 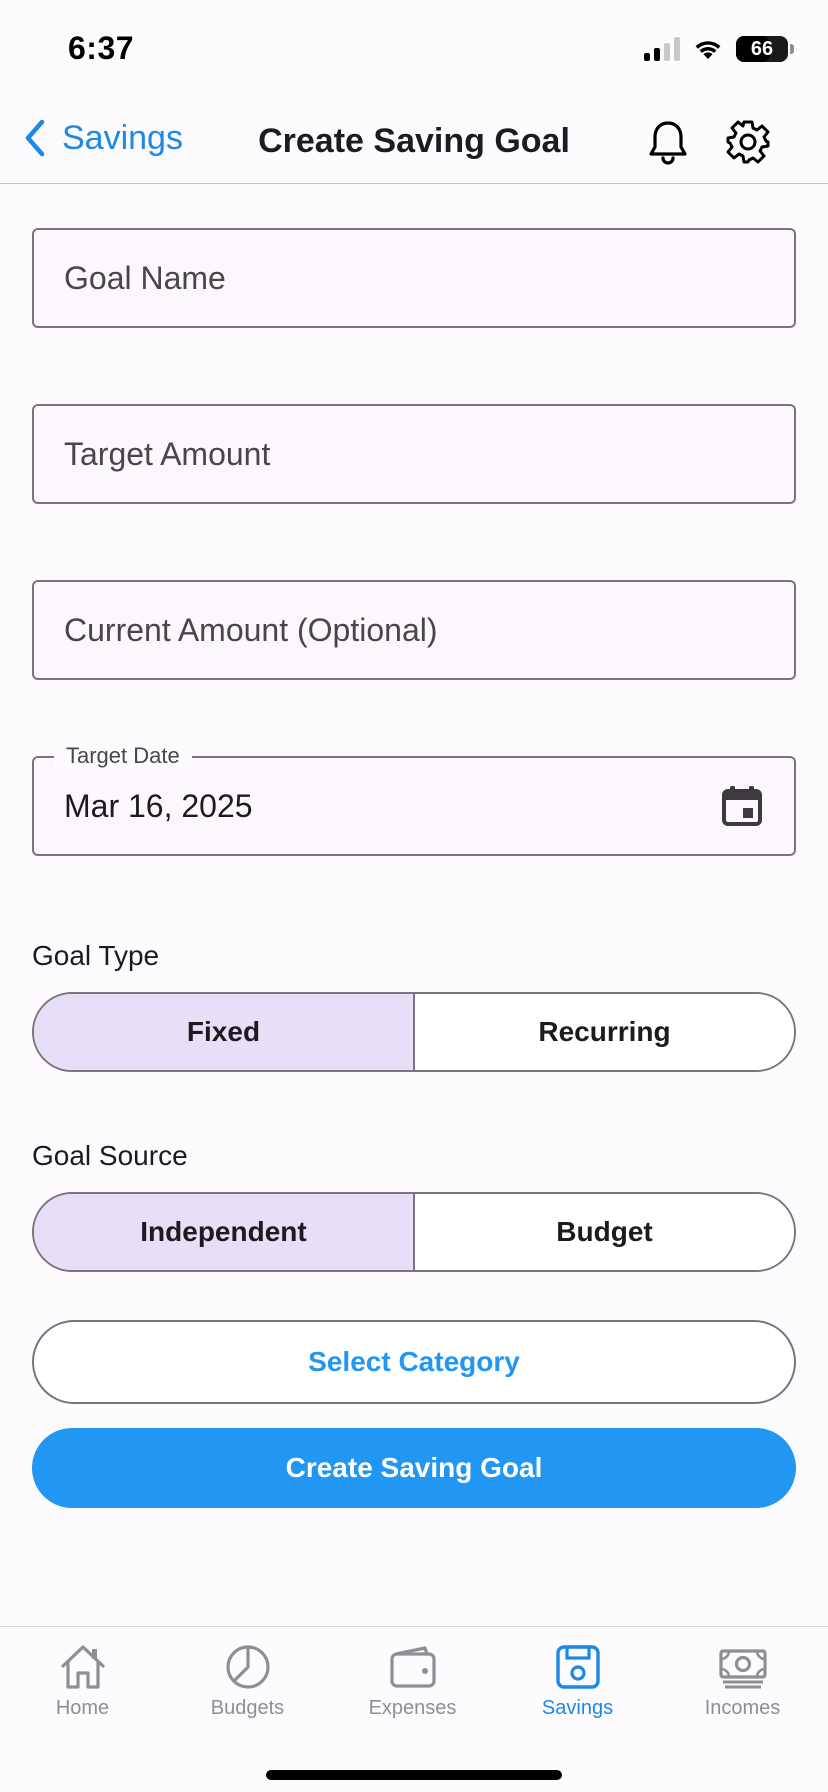 I want to click on gear-icon, so click(x=748, y=142).